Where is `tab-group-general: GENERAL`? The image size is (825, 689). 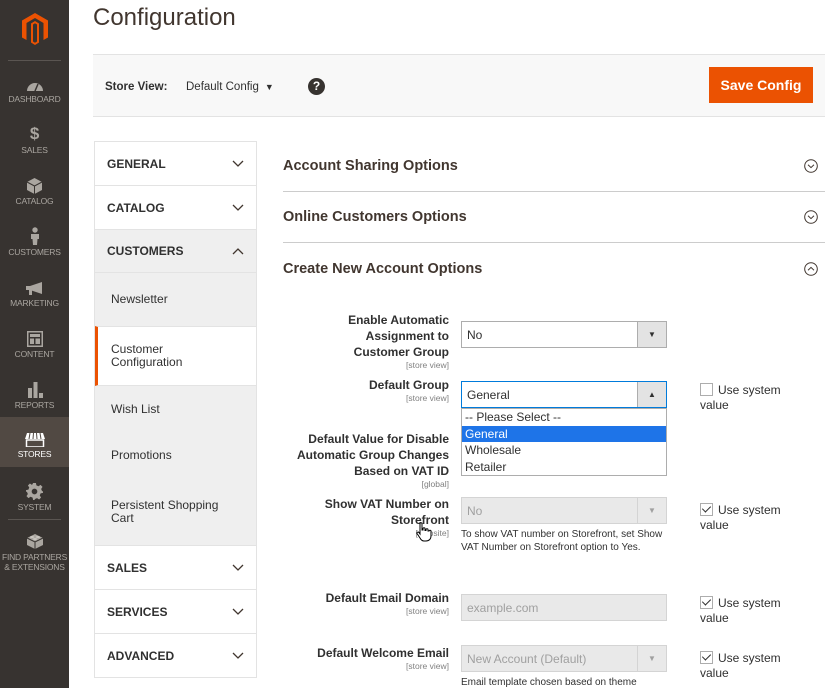
tab-group-general: GENERAL is located at coordinates (175, 164).